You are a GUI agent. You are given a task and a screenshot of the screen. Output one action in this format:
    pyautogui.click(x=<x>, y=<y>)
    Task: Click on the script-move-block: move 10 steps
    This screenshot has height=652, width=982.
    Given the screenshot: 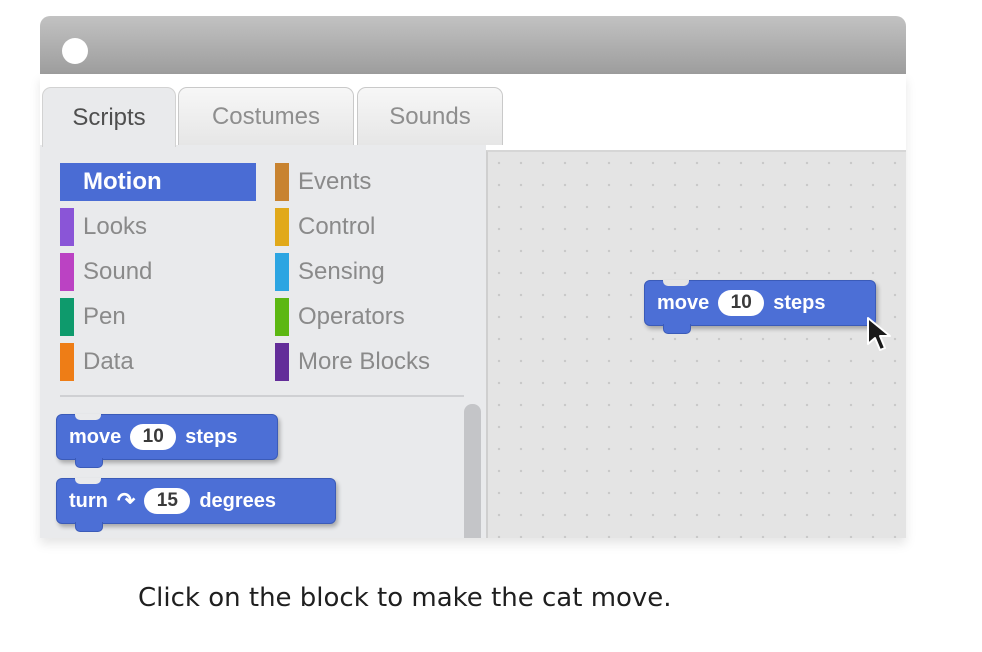 What is the action you would take?
    pyautogui.click(x=760, y=307)
    